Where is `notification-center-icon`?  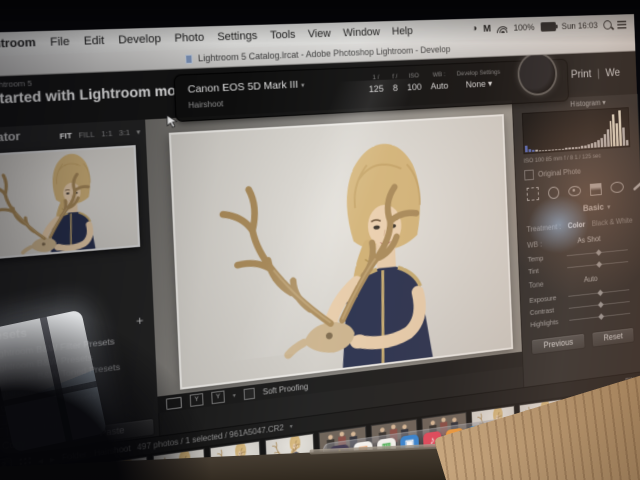
notification-center-icon is located at coordinates (622, 24).